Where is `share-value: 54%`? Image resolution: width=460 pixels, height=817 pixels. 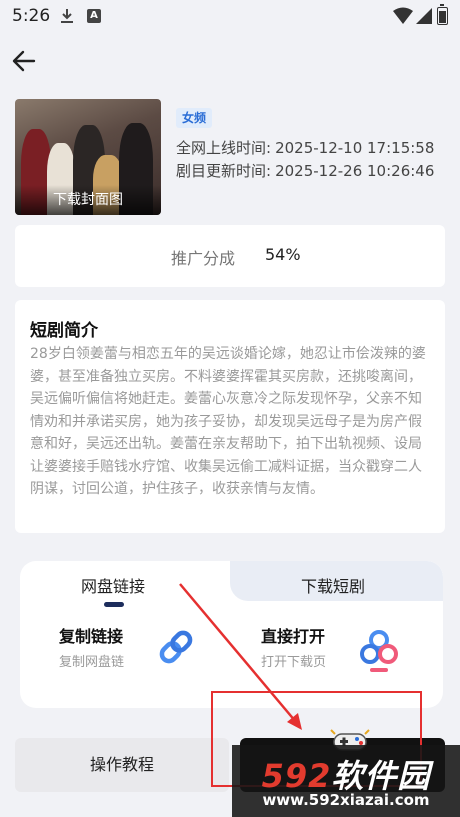
share-value: 54% is located at coordinates (283, 254).